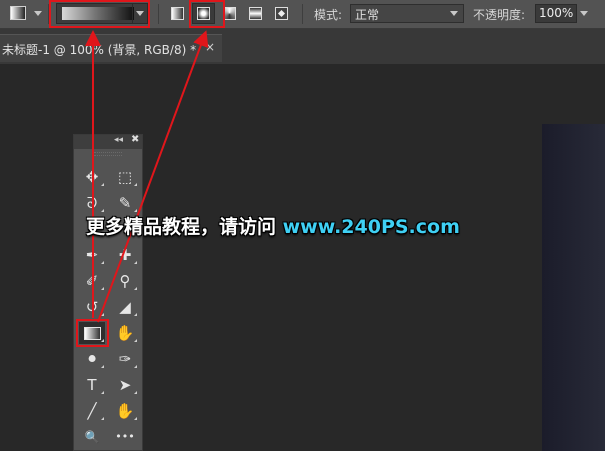 This screenshot has height=451, width=605. What do you see at coordinates (108, 154) in the screenshot?
I see `panel-grip` at bounding box center [108, 154].